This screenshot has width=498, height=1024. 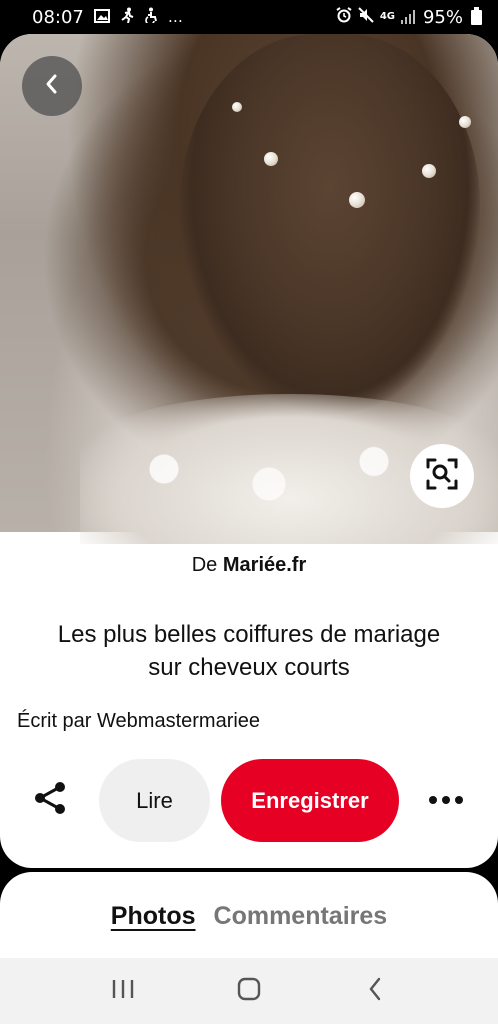 I want to click on recent-apps-button, so click(x=123, y=991).